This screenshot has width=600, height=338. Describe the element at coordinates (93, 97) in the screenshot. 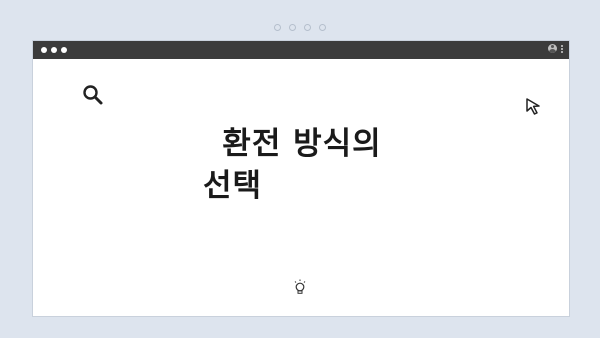

I see `search-icon` at that location.